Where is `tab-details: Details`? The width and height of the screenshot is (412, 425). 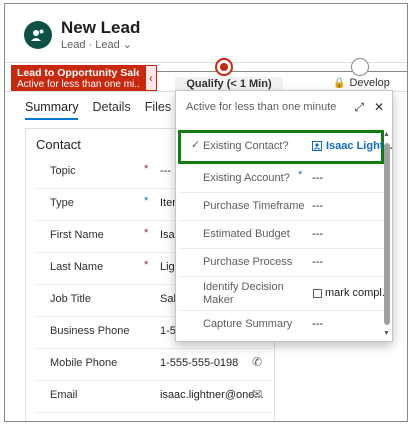
tab-details: Details is located at coordinates (111, 110).